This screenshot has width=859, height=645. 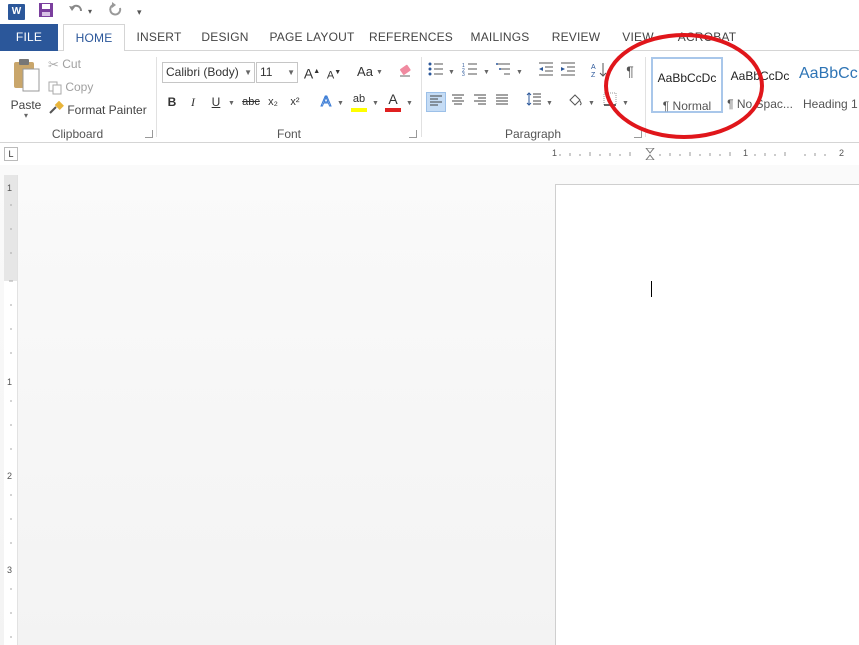 I want to click on show-formatting-button: ¶, so click(x=630, y=71).